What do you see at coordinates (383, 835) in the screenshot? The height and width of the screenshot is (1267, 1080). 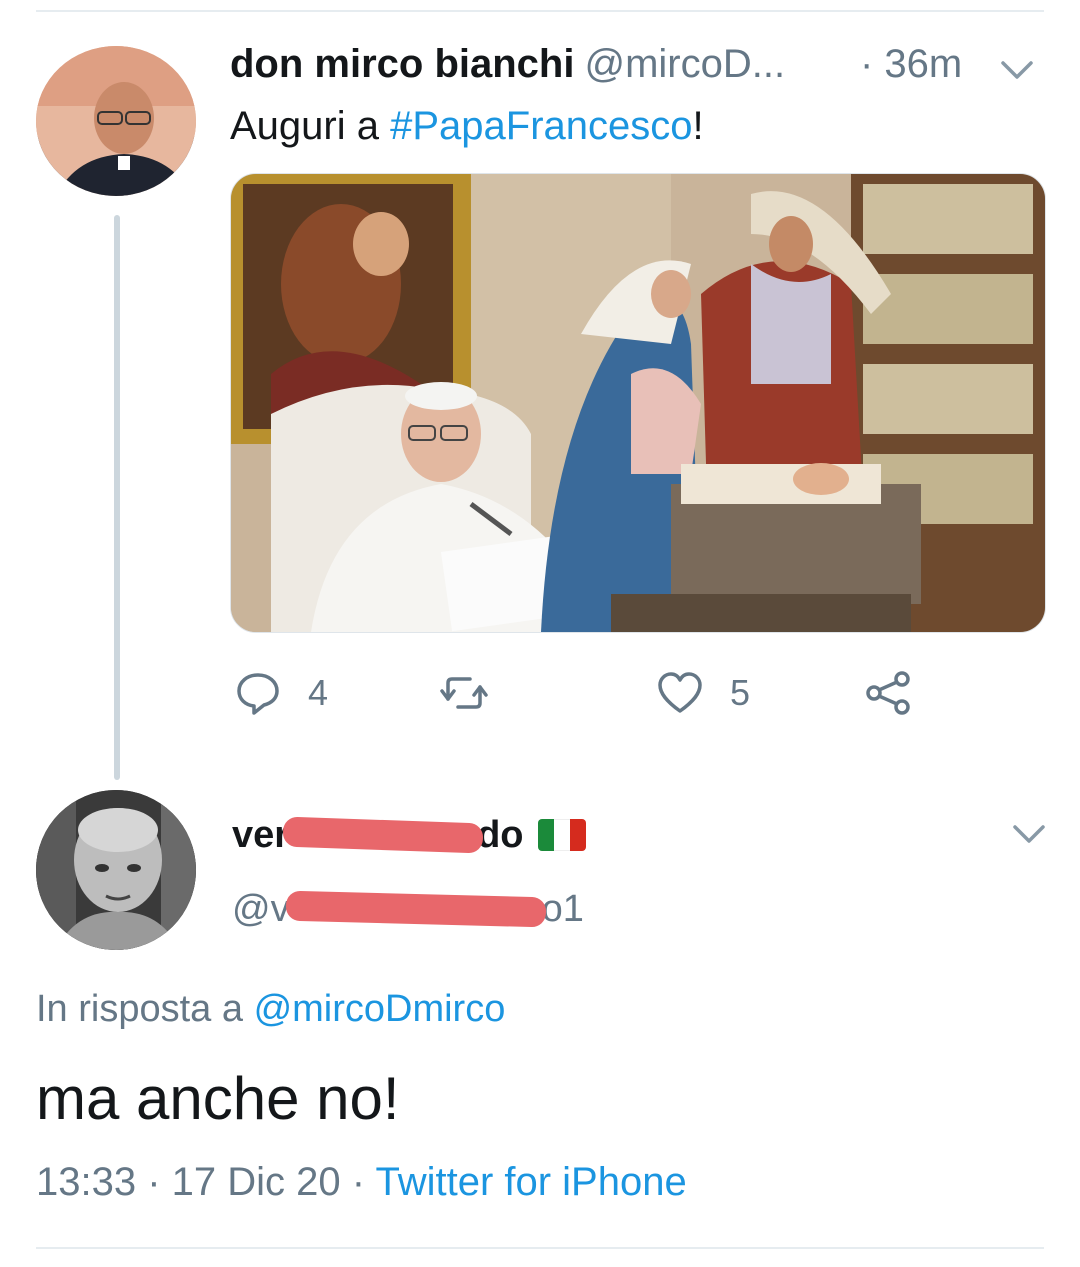 I see `redaction-name` at bounding box center [383, 835].